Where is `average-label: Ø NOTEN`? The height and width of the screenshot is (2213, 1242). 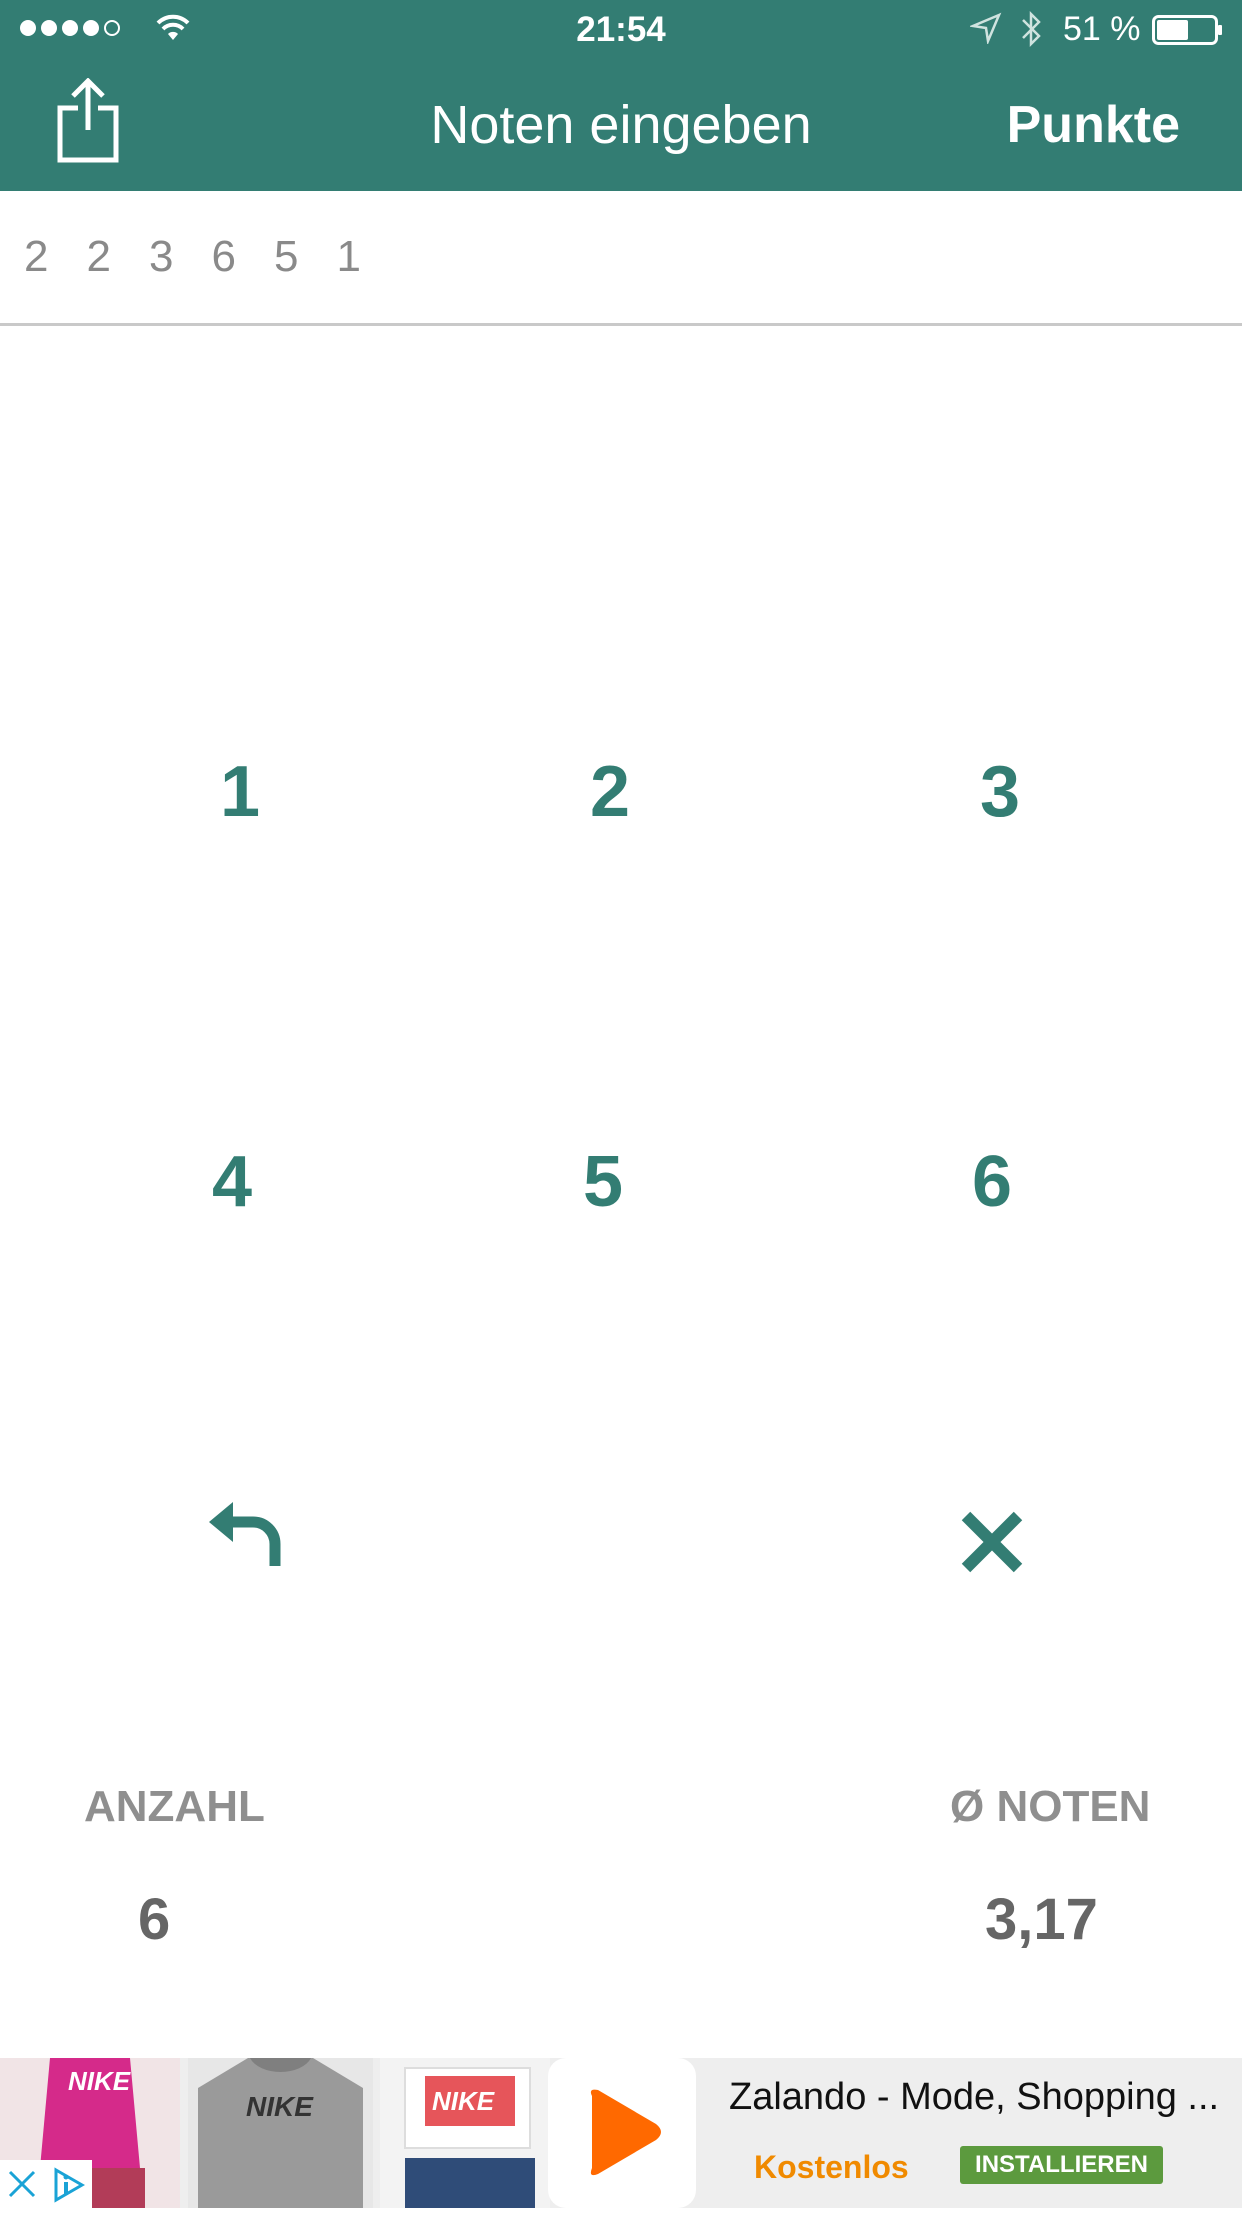
average-label: Ø NOTEN is located at coordinates (1050, 1806).